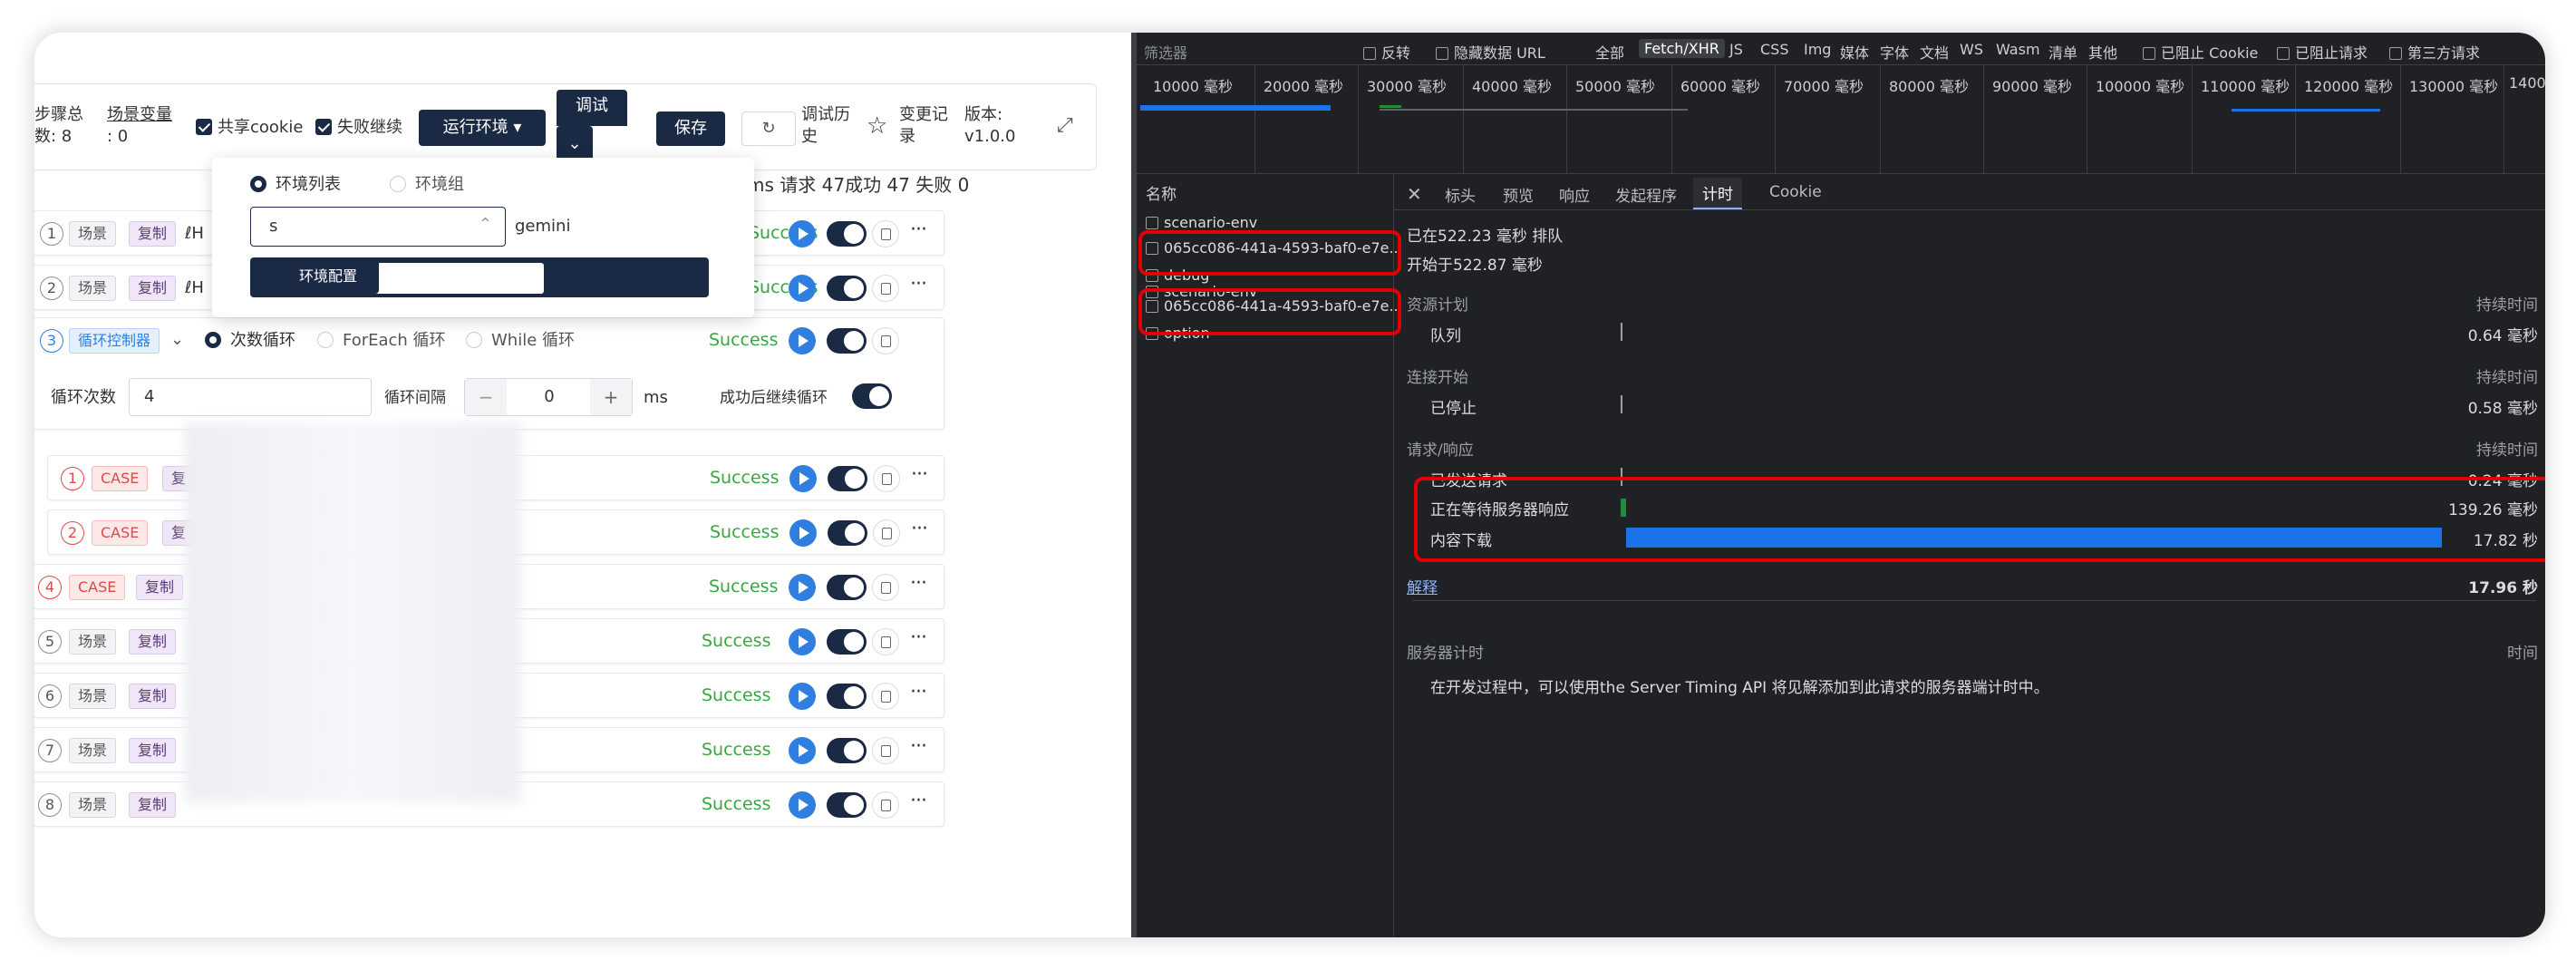 This screenshot has width=2576, height=970. What do you see at coordinates (1460, 194) in the screenshot?
I see `tab-headers: 标头` at bounding box center [1460, 194].